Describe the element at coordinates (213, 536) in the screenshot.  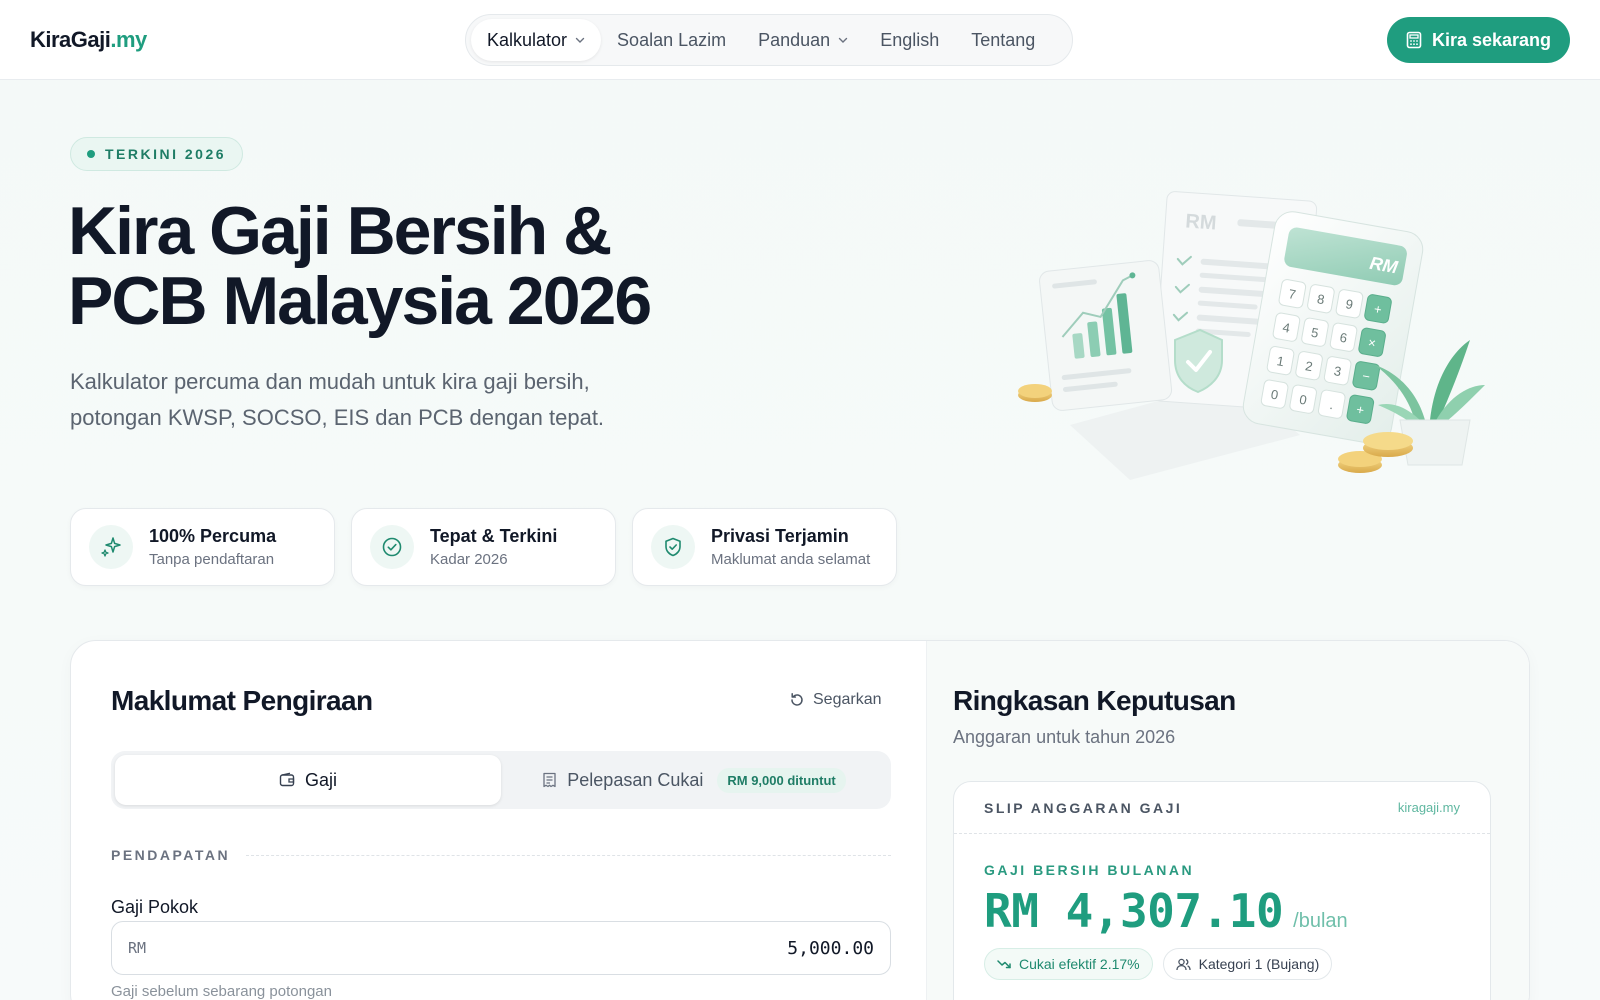
I see `feature-title: 100% Percuma` at that location.